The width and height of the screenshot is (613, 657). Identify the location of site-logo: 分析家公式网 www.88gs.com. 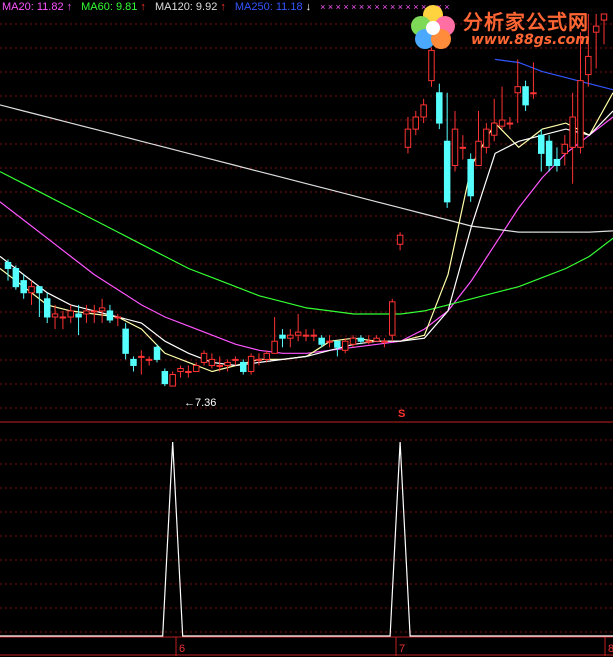
(507, 27).